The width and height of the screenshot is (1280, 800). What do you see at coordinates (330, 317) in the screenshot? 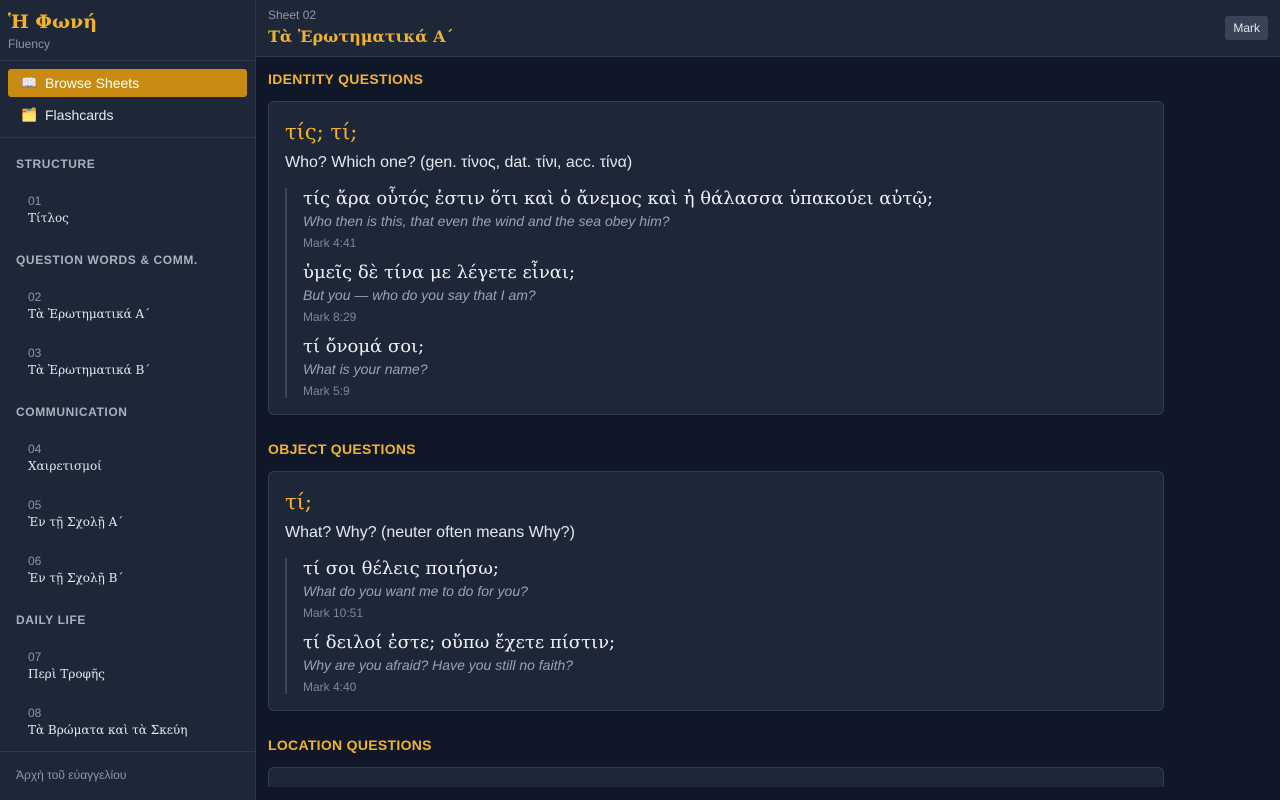
I see `example-reference: Mark 8:29` at bounding box center [330, 317].